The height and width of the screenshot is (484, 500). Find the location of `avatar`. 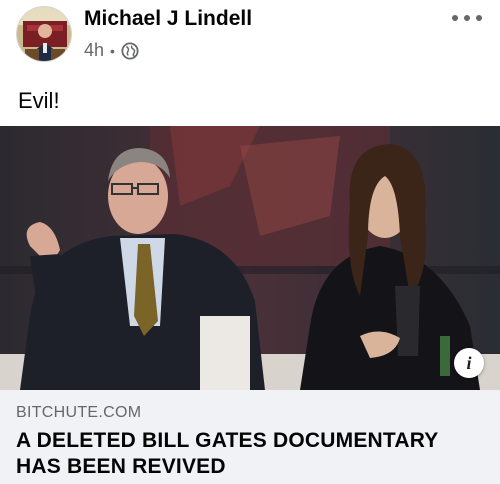

avatar is located at coordinates (44, 34).